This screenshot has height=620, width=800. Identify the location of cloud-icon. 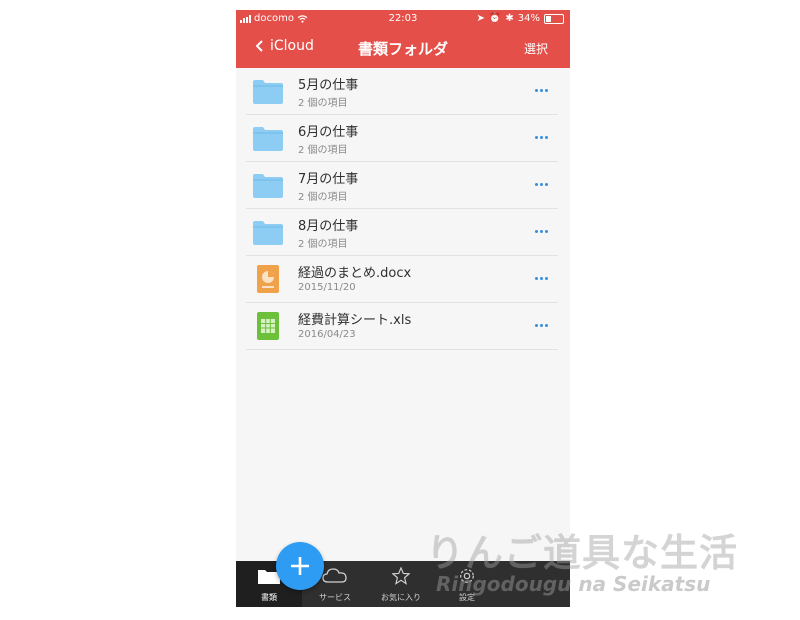
(334, 575).